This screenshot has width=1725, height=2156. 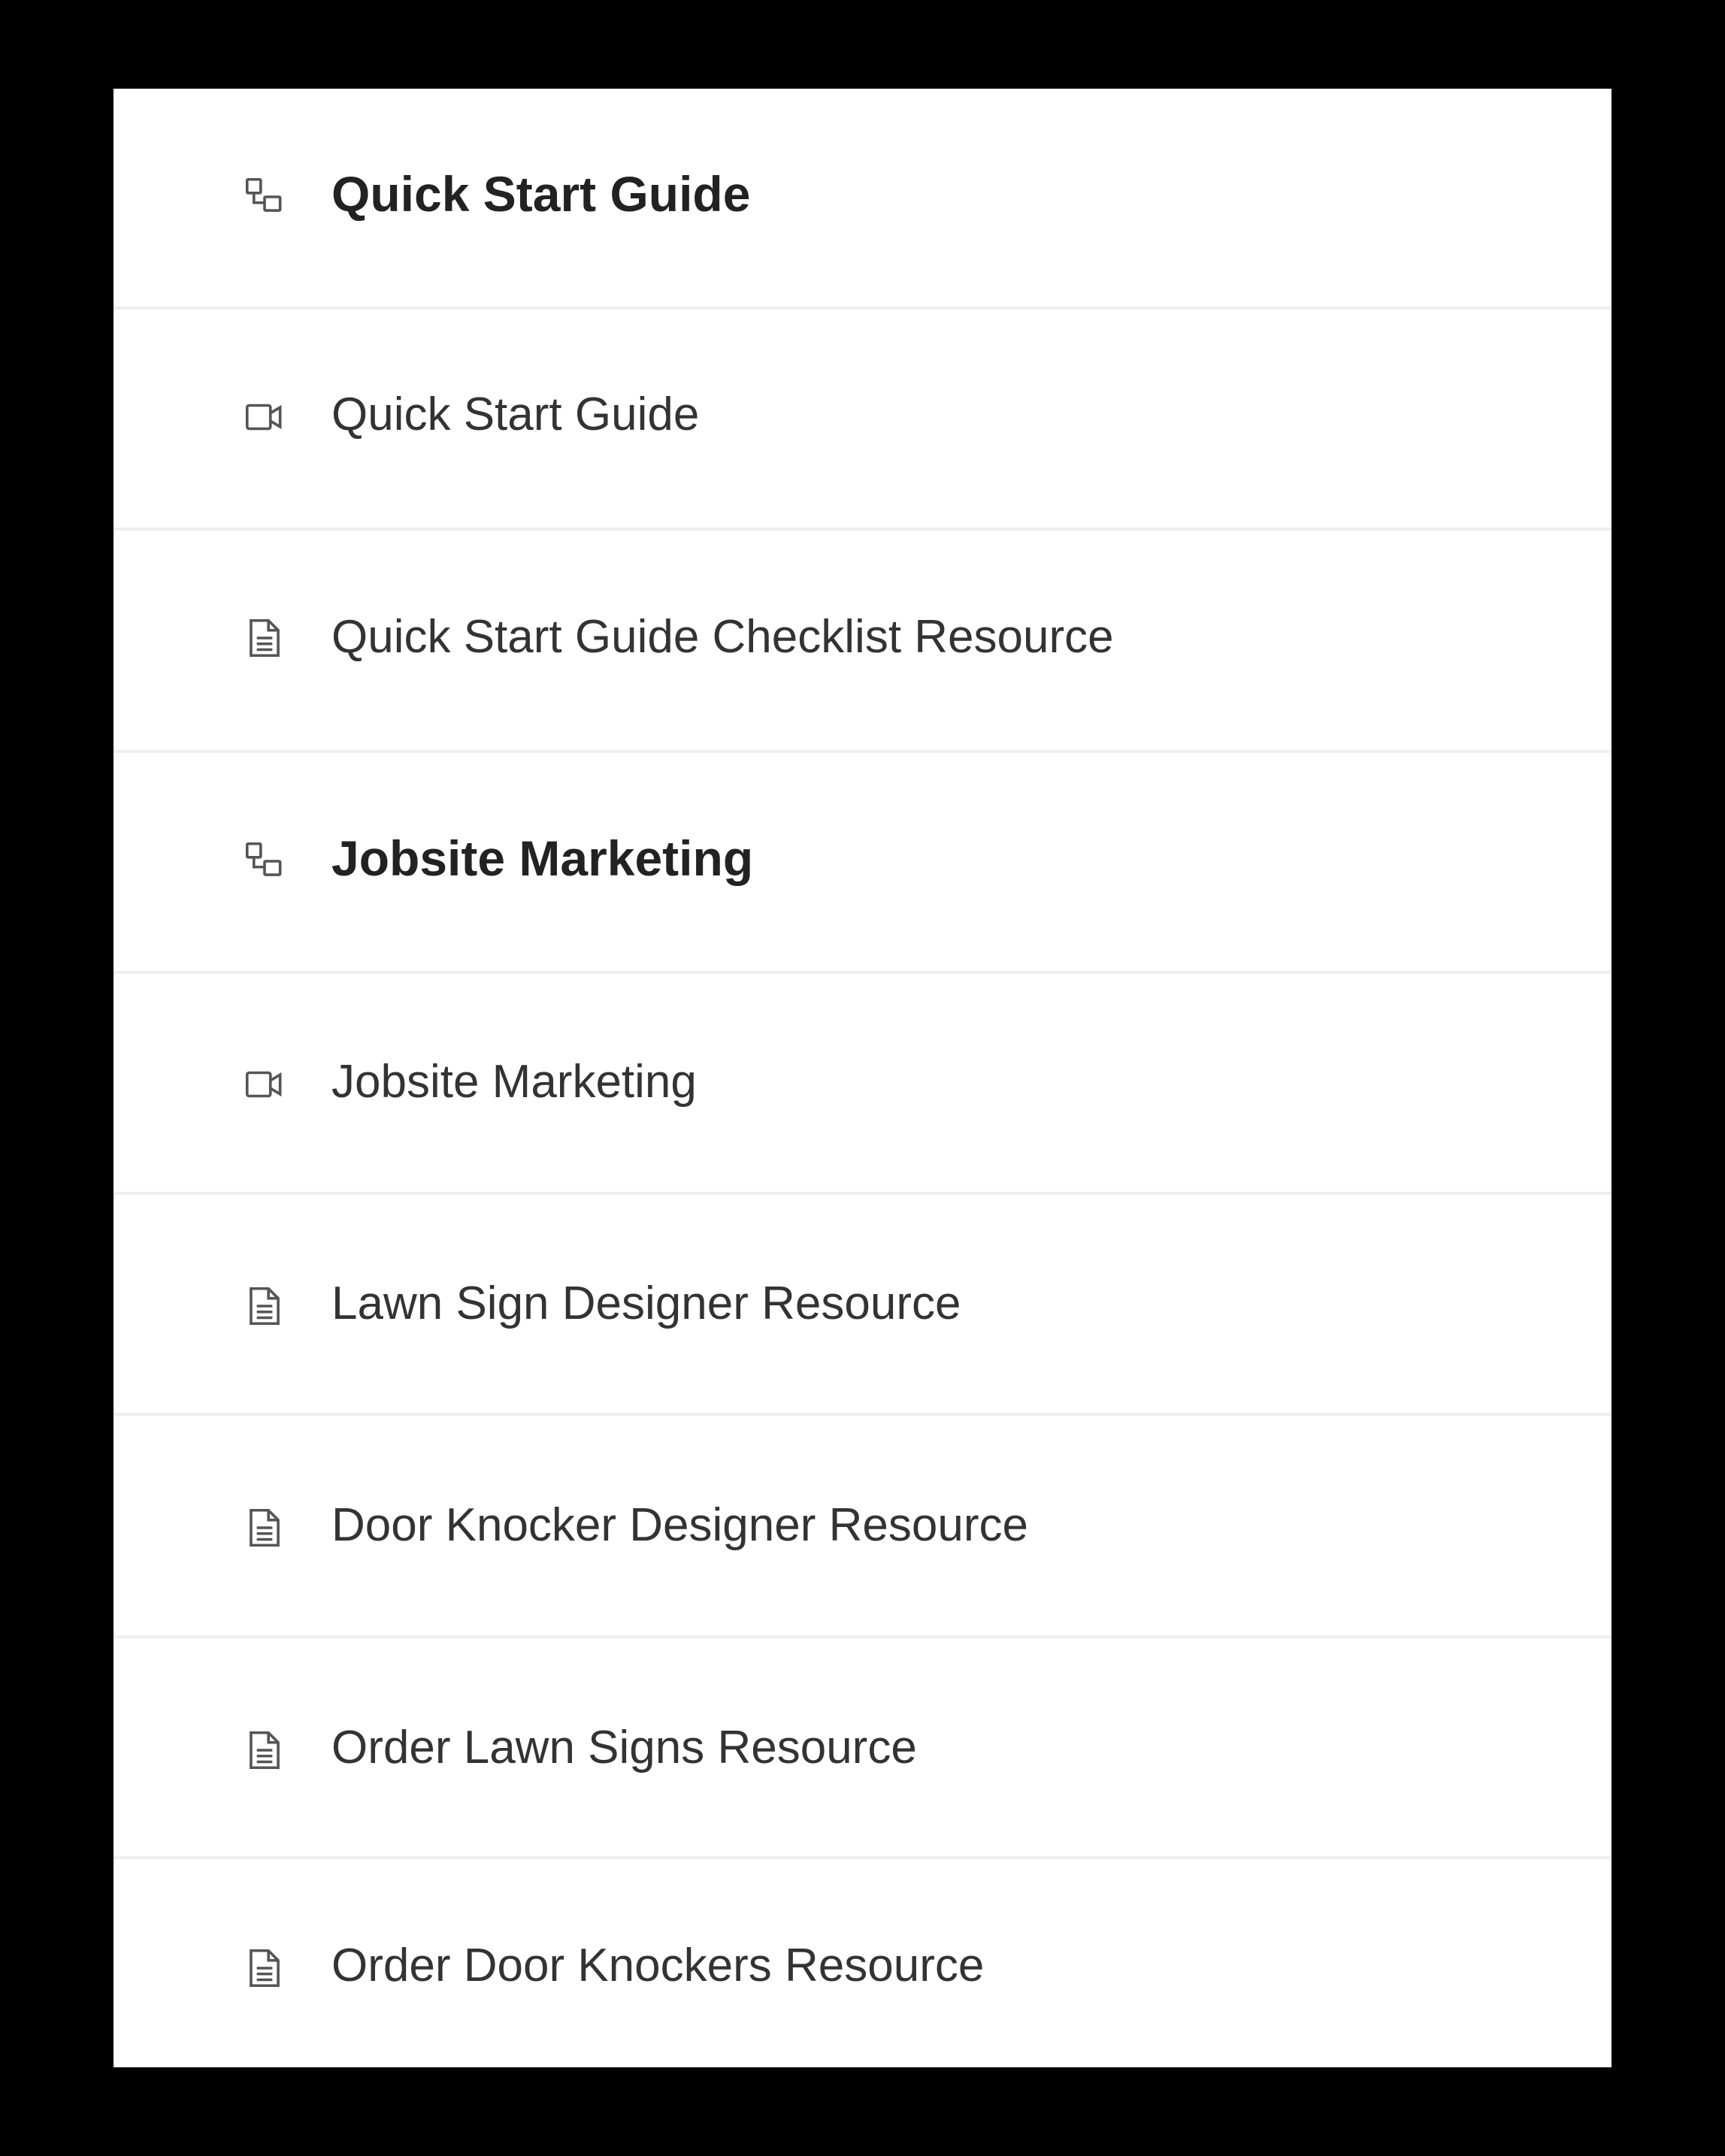 I want to click on curriculum-lesson-video: Quick Start Guide, so click(x=862, y=420).